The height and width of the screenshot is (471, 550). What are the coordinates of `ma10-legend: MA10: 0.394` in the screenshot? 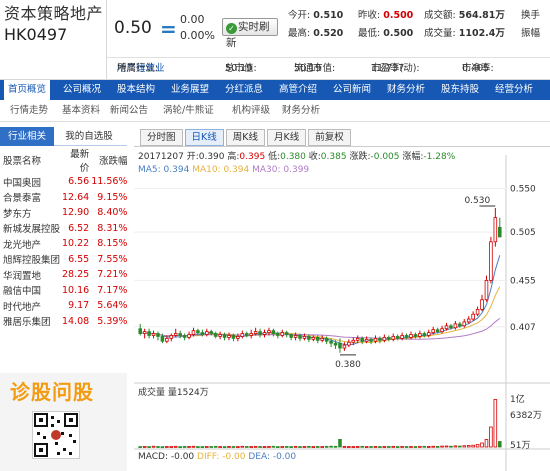 It's located at (220, 170).